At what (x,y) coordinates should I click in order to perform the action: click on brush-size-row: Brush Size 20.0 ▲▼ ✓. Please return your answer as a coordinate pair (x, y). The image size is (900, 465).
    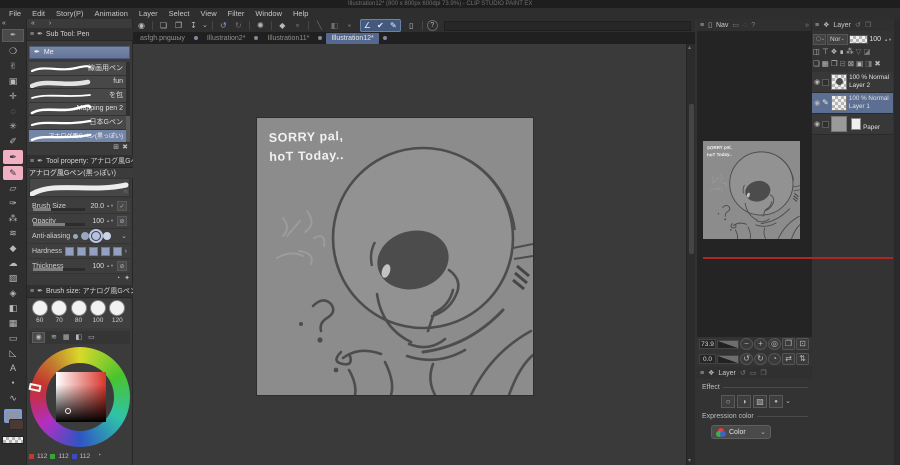
    Looking at the image, I should click on (79, 206).